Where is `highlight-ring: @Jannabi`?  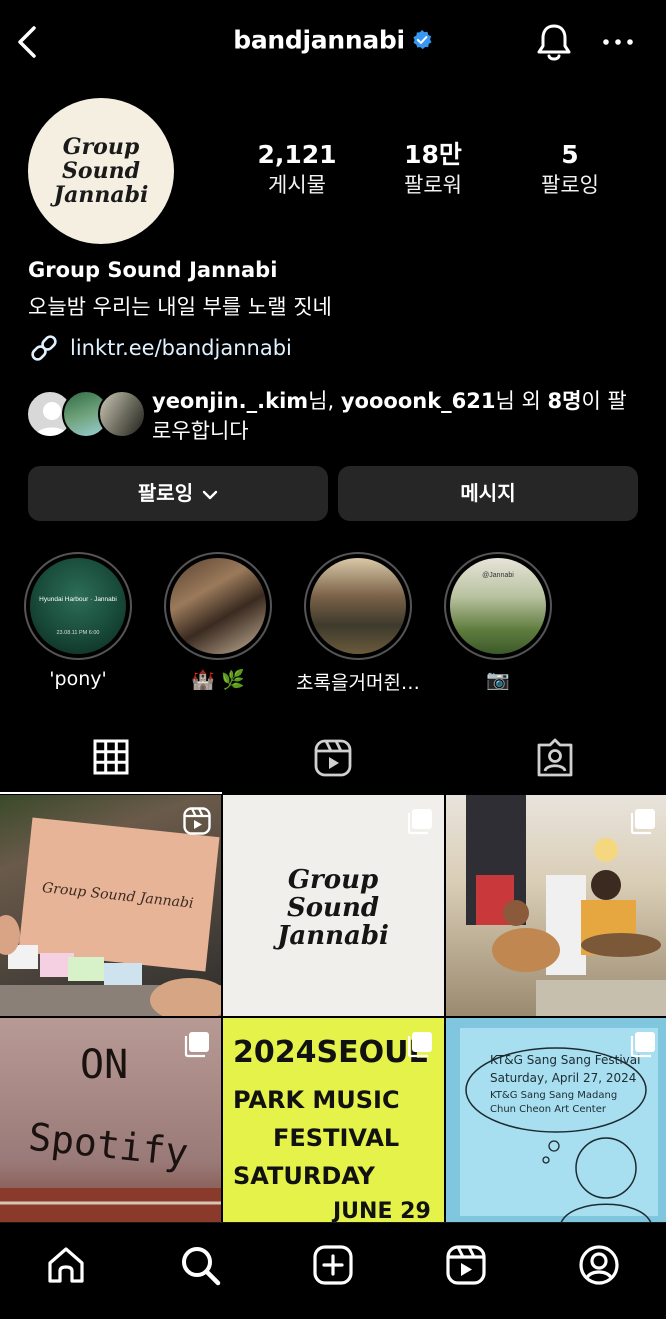
highlight-ring: @Jannabi is located at coordinates (498, 606).